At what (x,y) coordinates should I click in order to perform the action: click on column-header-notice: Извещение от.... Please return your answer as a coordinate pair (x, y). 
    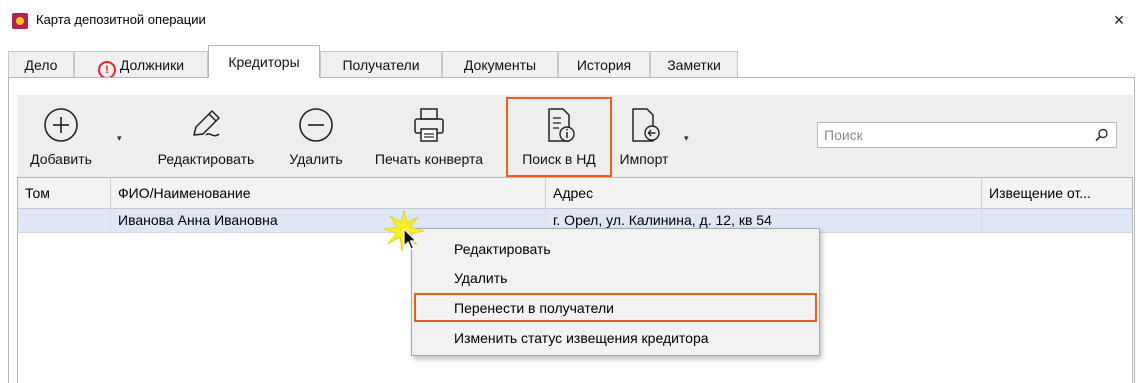
    Looking at the image, I should click on (1057, 193).